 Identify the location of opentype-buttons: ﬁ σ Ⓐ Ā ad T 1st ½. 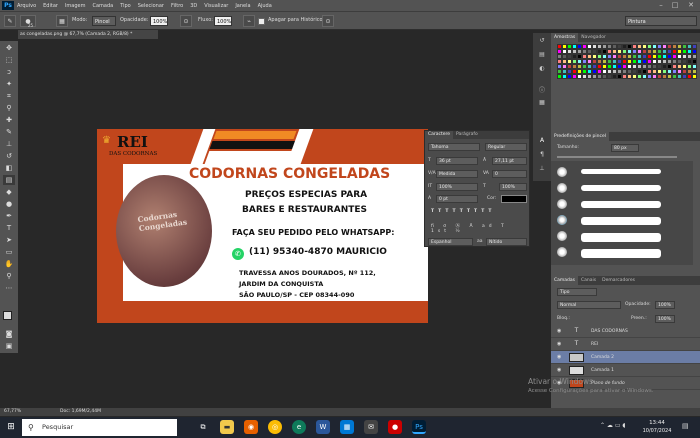
(480, 228).